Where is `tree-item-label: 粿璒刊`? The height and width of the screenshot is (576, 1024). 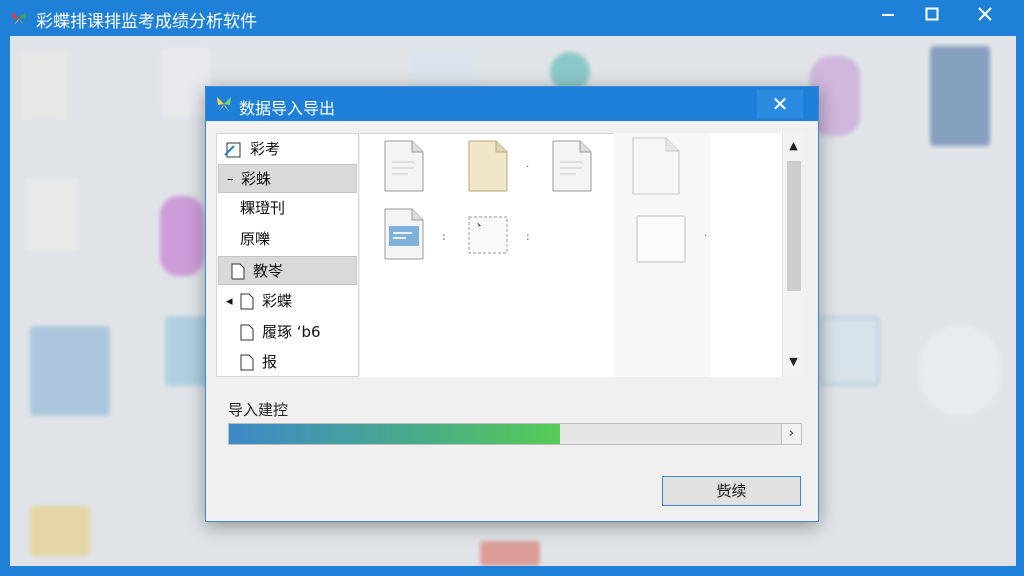 tree-item-label: 粿璒刊 is located at coordinates (263, 208).